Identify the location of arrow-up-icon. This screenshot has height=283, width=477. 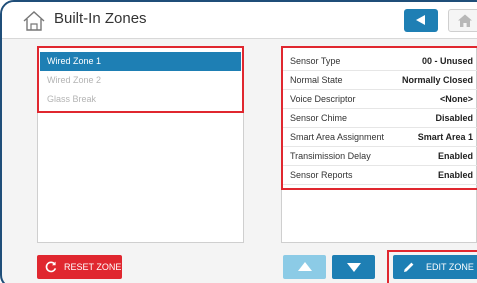
(305, 266).